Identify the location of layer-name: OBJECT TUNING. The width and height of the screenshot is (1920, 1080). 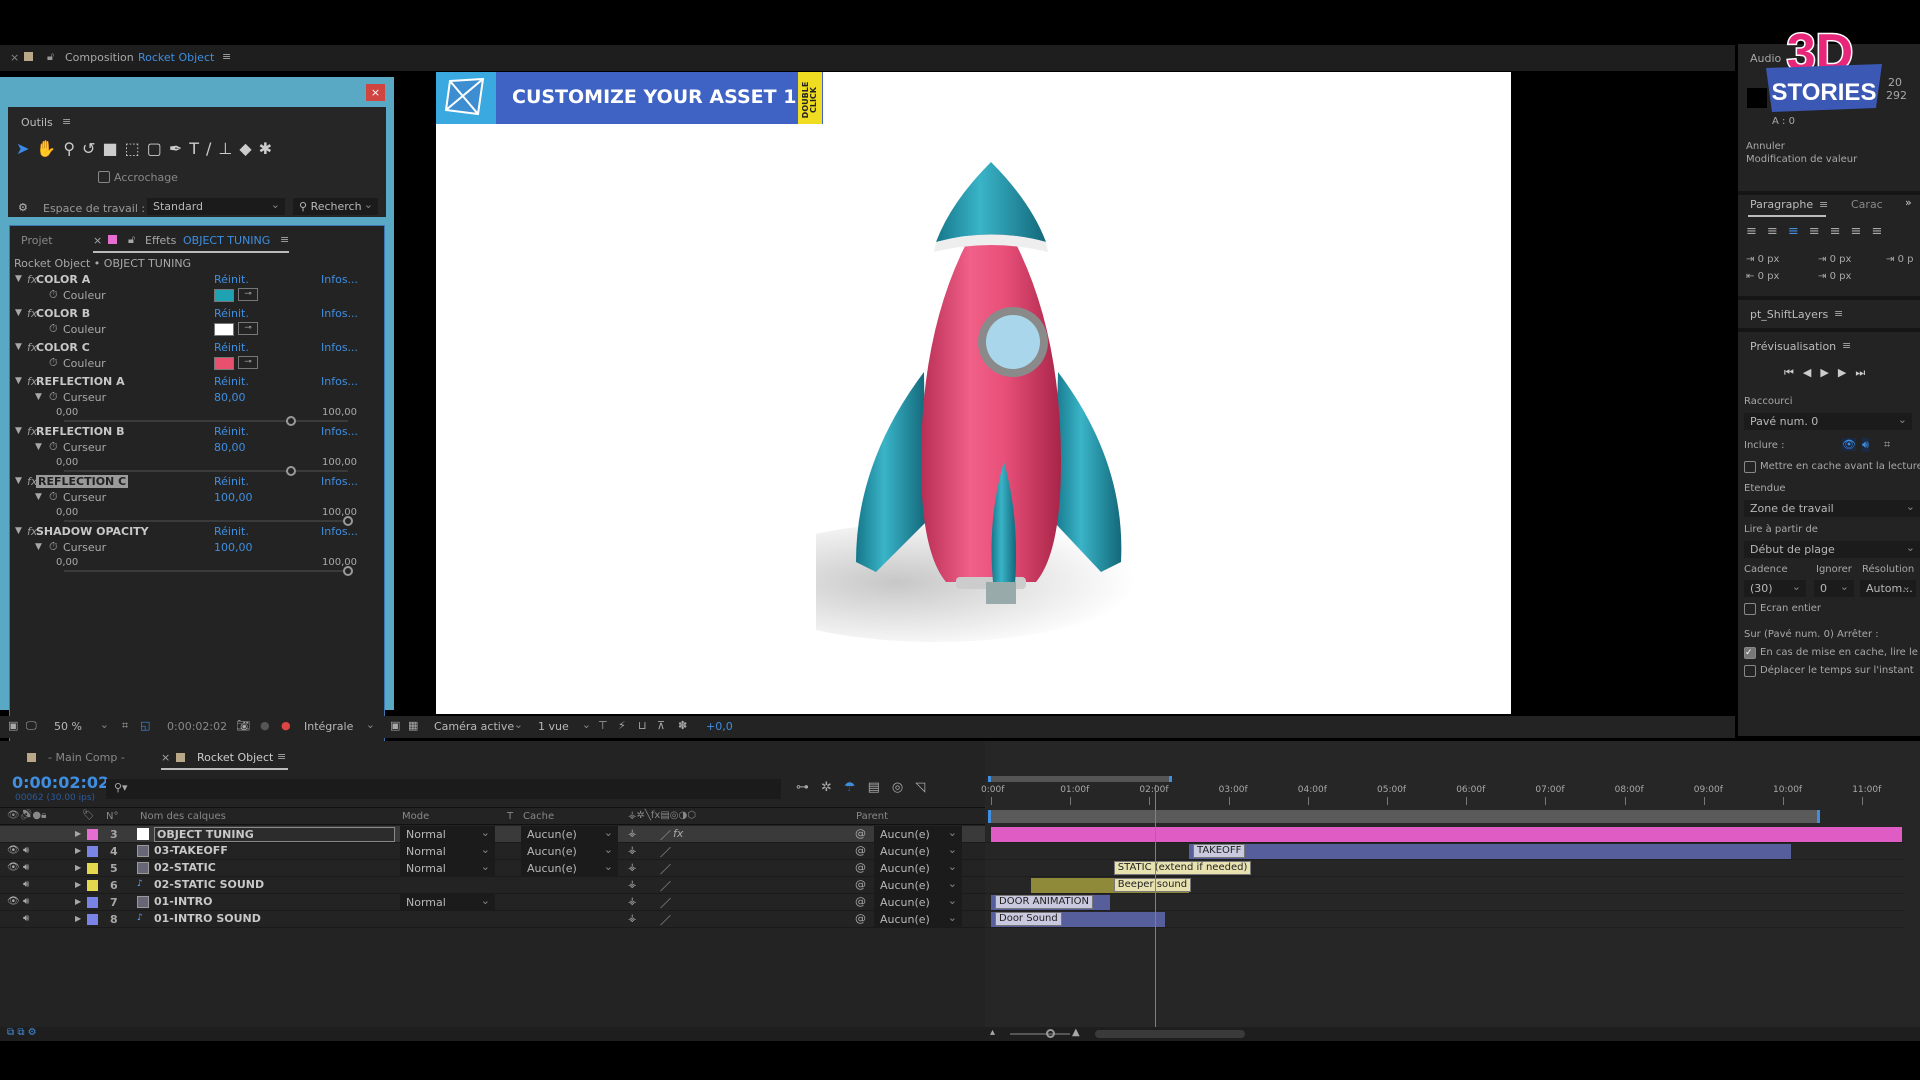
(274, 834).